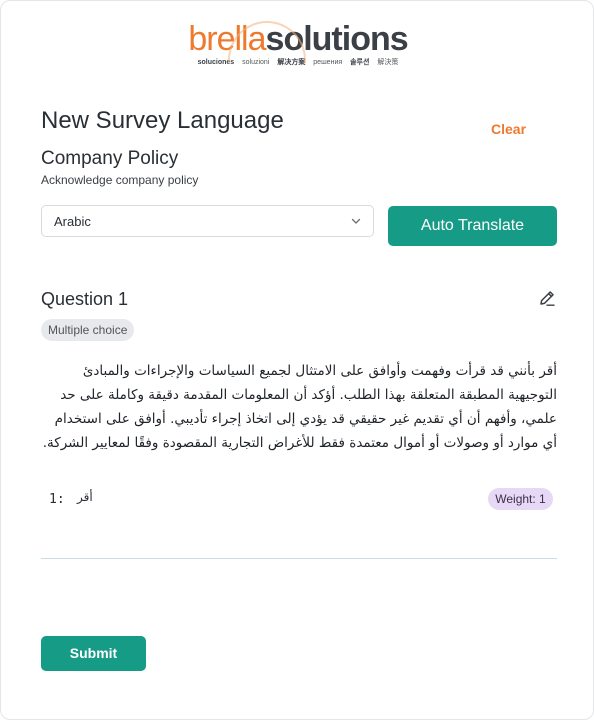 Image resolution: width=594 pixels, height=720 pixels. What do you see at coordinates (85, 497) in the screenshot?
I see `option-text: أقر` at bounding box center [85, 497].